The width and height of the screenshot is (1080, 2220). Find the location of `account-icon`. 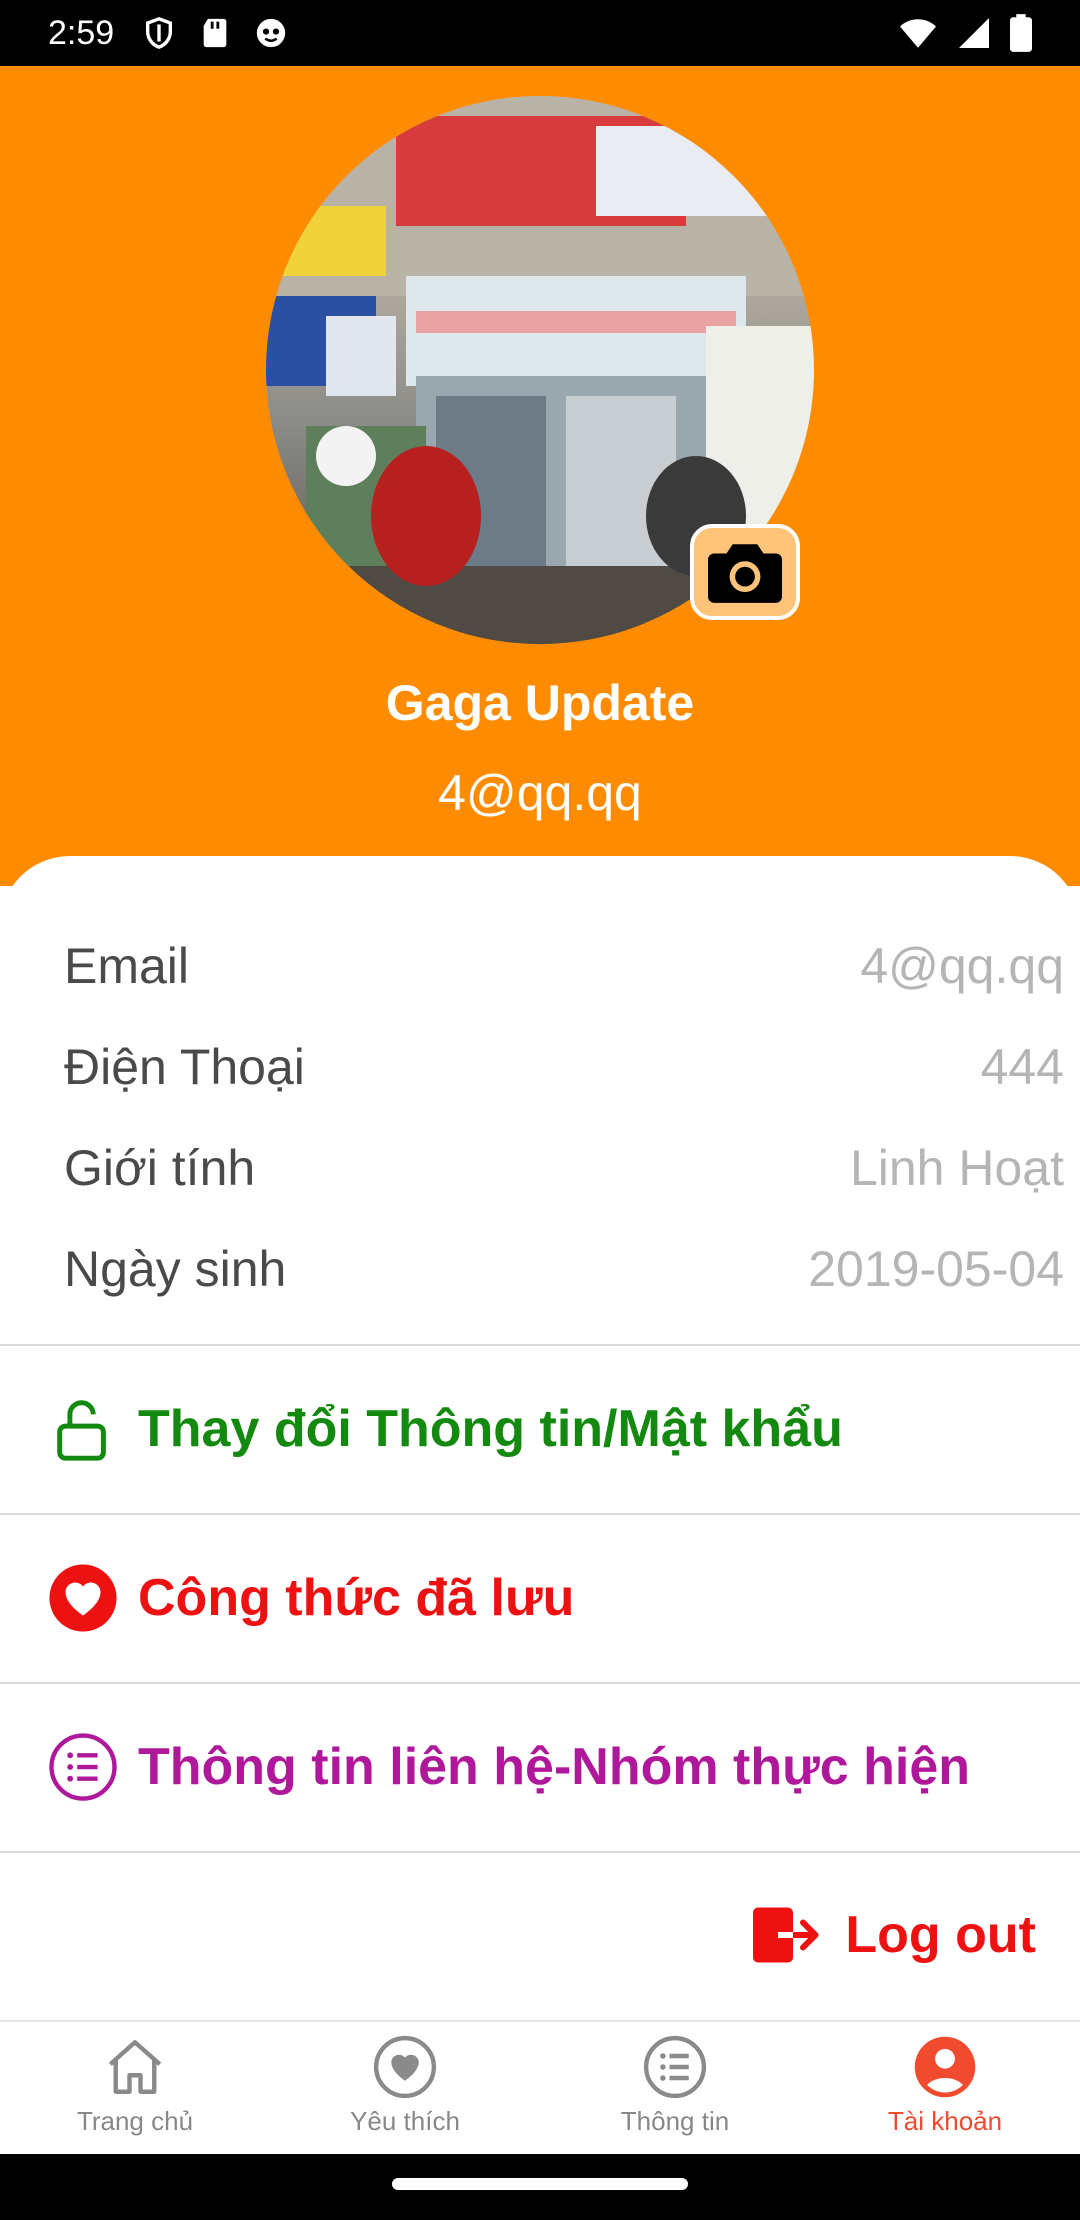

account-icon is located at coordinates (945, 2067).